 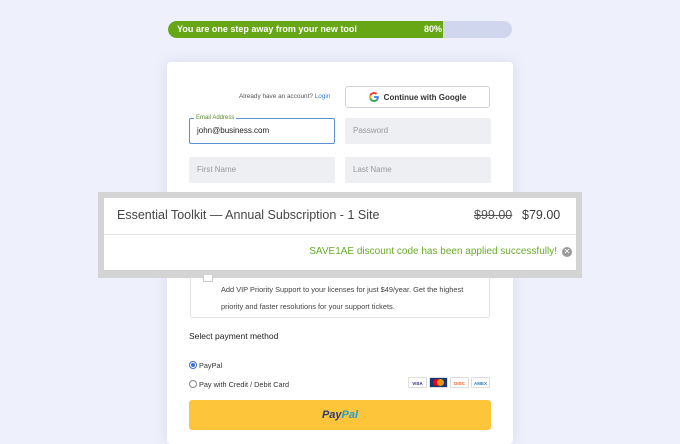 I want to click on amex-icon: AMEX, so click(x=480, y=382).